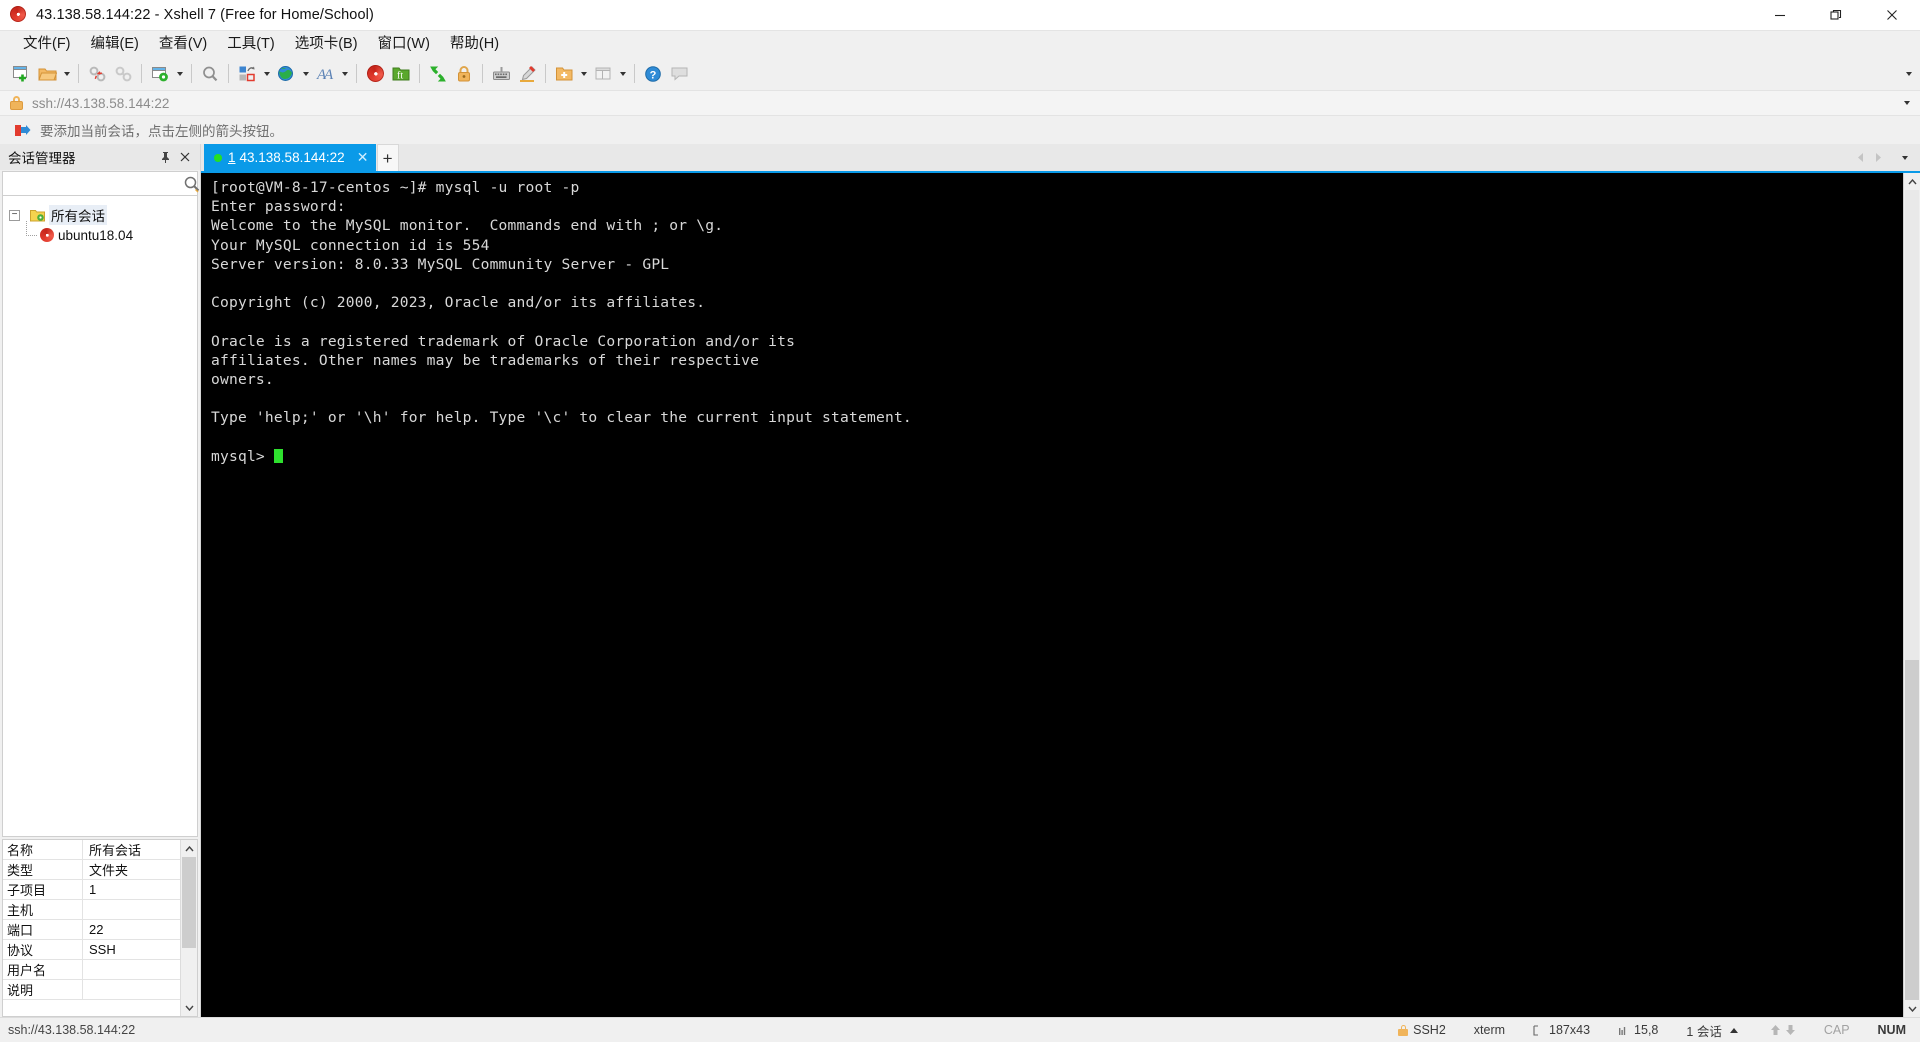 This screenshot has height=1042, width=1920. I want to click on terminal-scrollbar, so click(1911, 595).